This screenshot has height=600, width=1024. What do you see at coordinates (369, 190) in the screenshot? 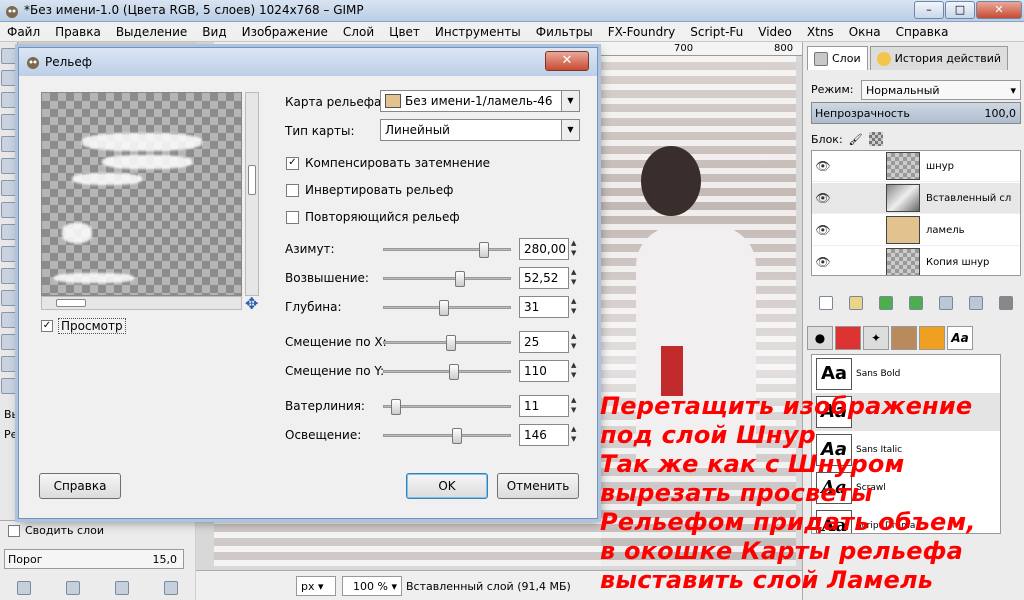
I see `invert-option: Инвертировать рельеф` at bounding box center [369, 190].